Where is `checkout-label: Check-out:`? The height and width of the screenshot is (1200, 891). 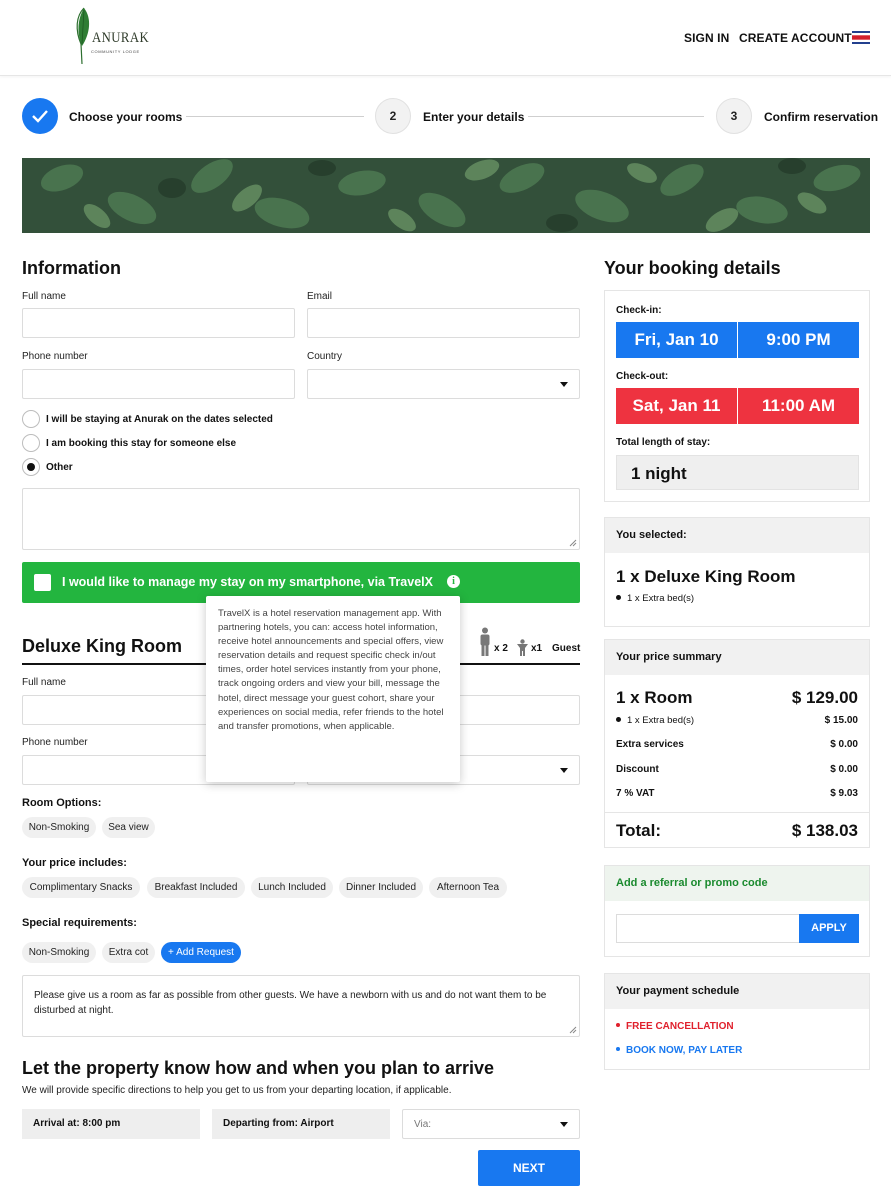
checkout-label: Check-out: is located at coordinates (642, 376).